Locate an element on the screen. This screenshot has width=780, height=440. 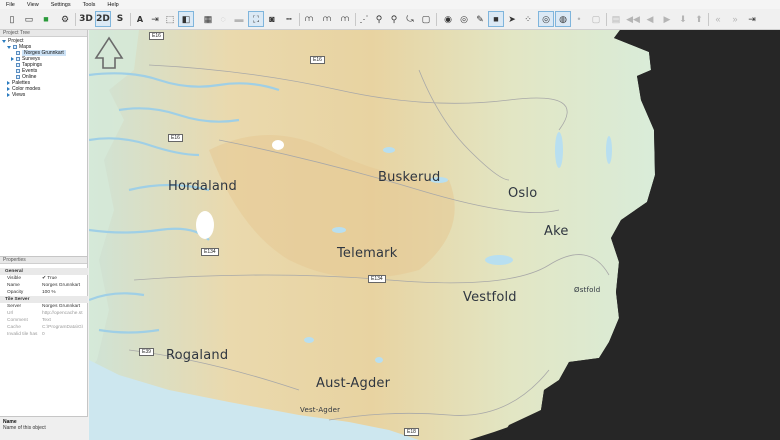
step-back-icon: ◀ is located at coordinates (650, 19).